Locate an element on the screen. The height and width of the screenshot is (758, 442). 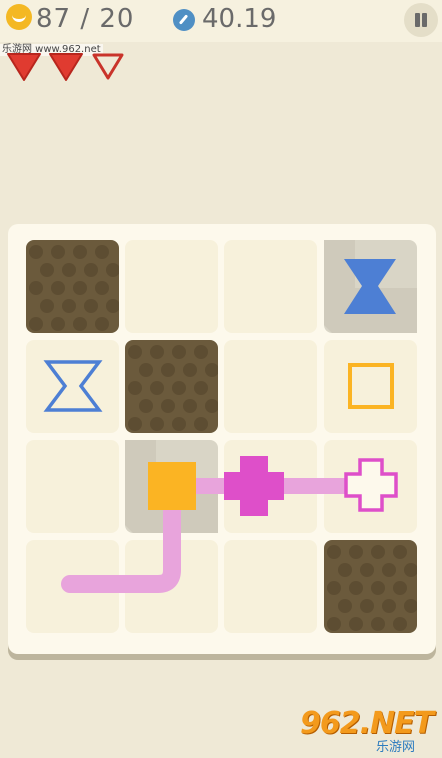
coin-icon is located at coordinates (19, 17).